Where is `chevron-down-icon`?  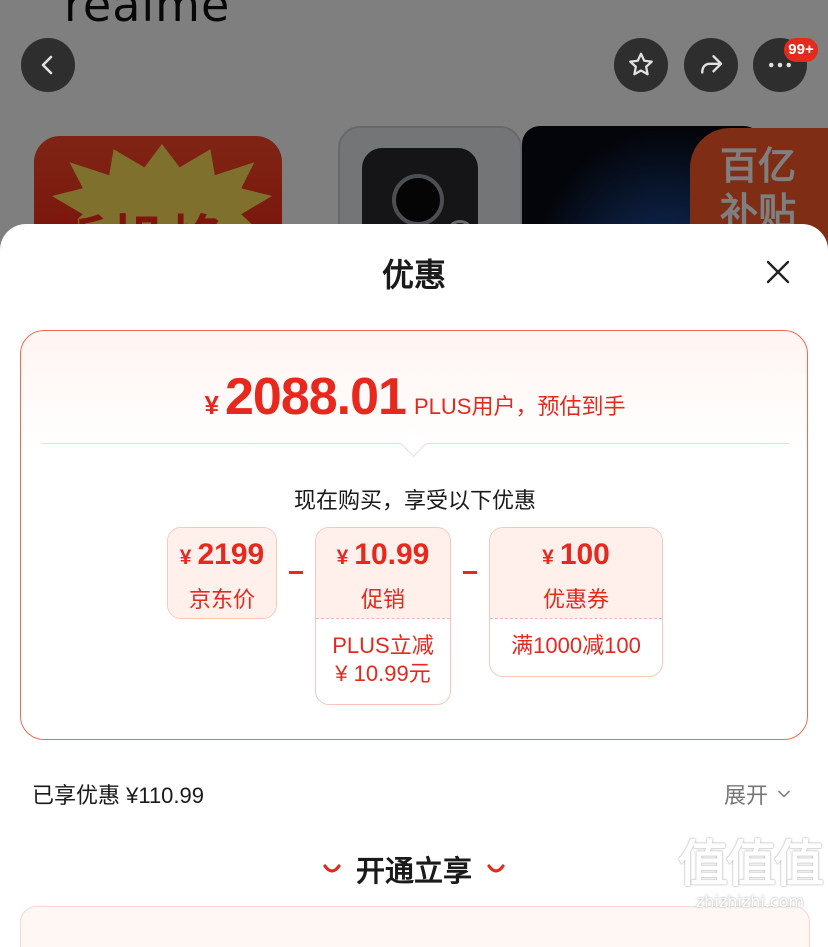 chevron-down-icon is located at coordinates (784, 794).